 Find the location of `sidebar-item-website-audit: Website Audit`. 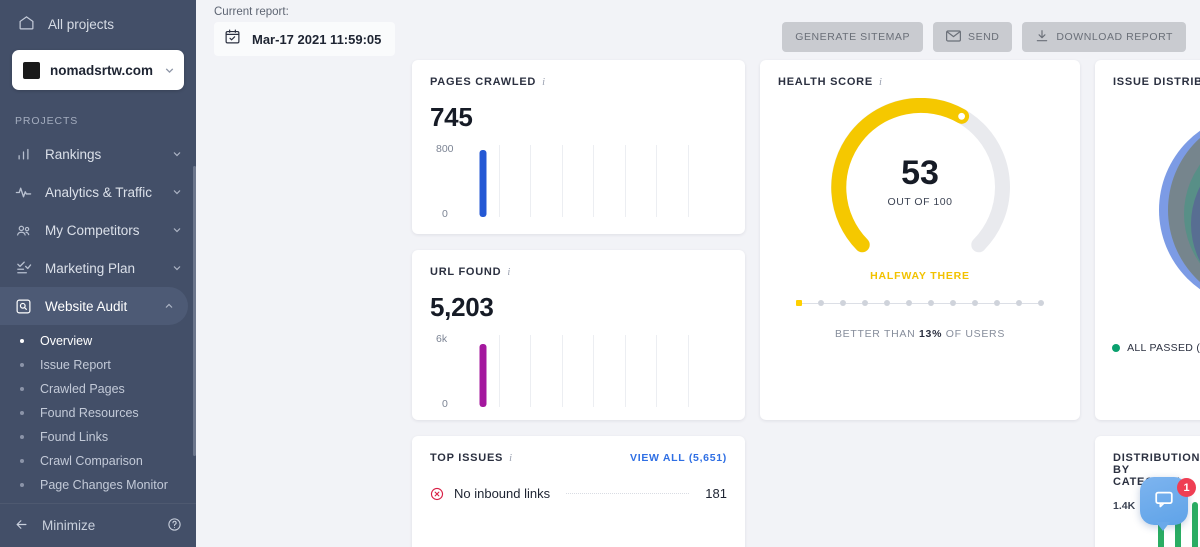

sidebar-item-website-audit: Website Audit is located at coordinates (94, 306).